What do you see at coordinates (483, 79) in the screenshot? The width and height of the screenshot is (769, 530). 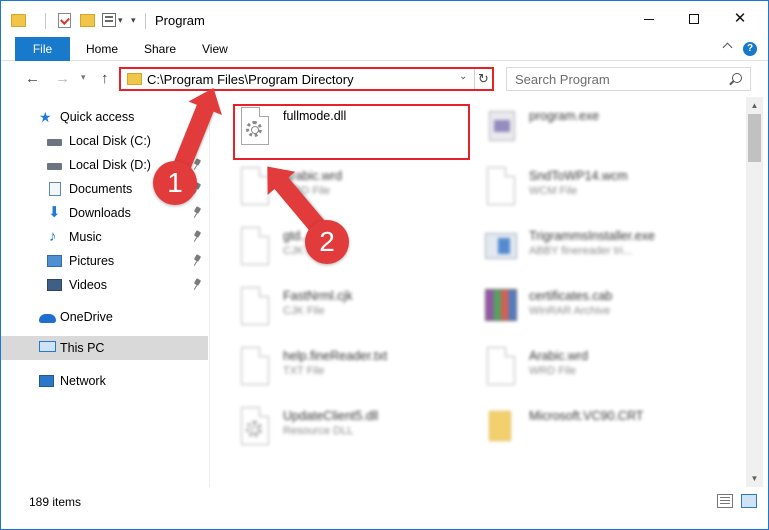 I see `refresh-icon: ↻` at bounding box center [483, 79].